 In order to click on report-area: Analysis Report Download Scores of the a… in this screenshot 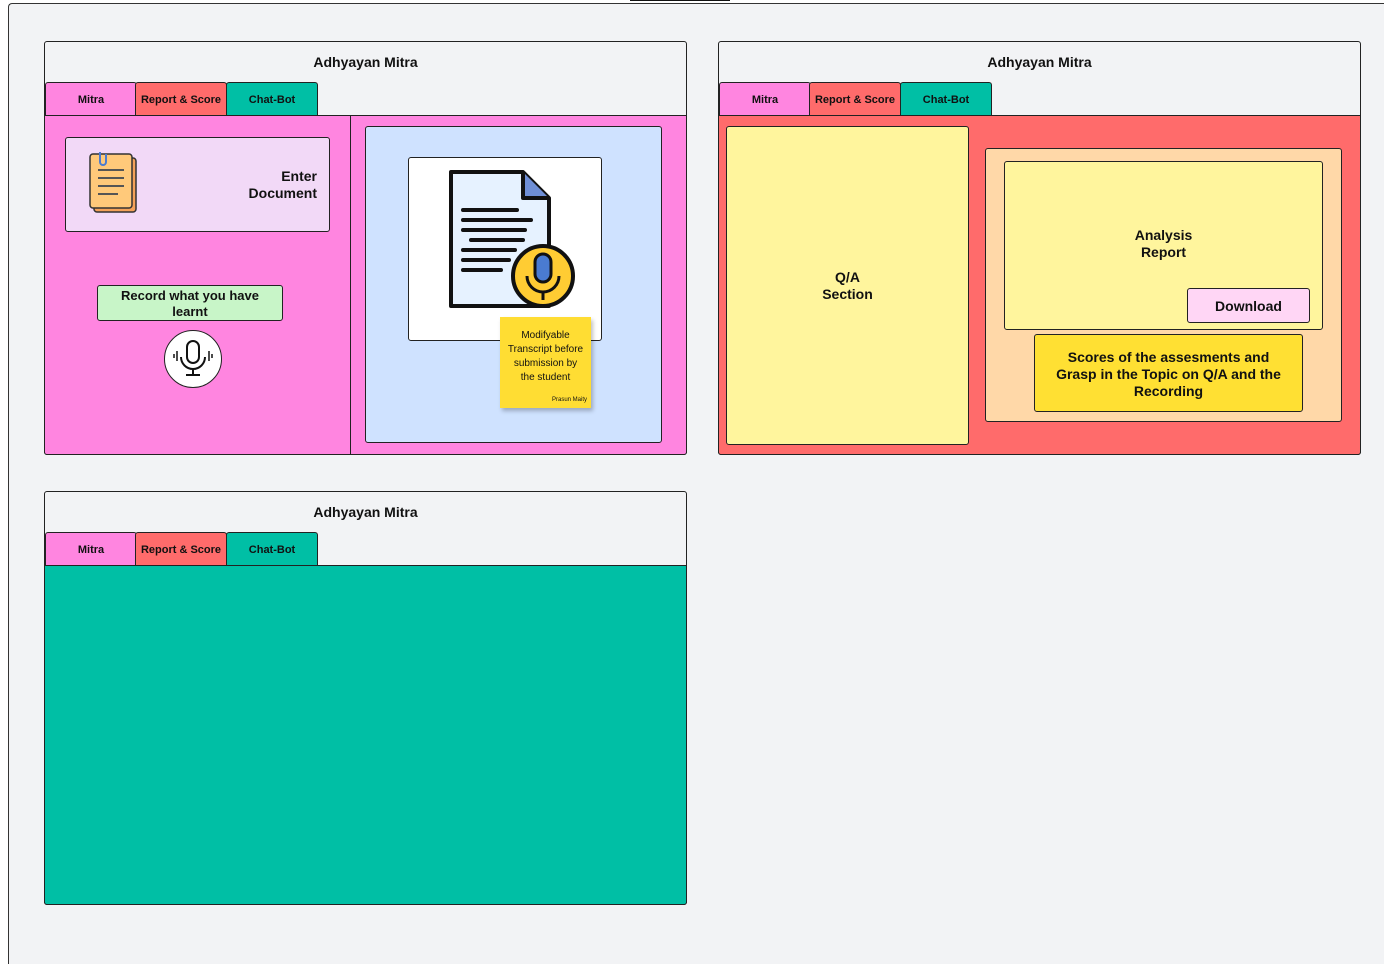, I will do `click(1163, 285)`.